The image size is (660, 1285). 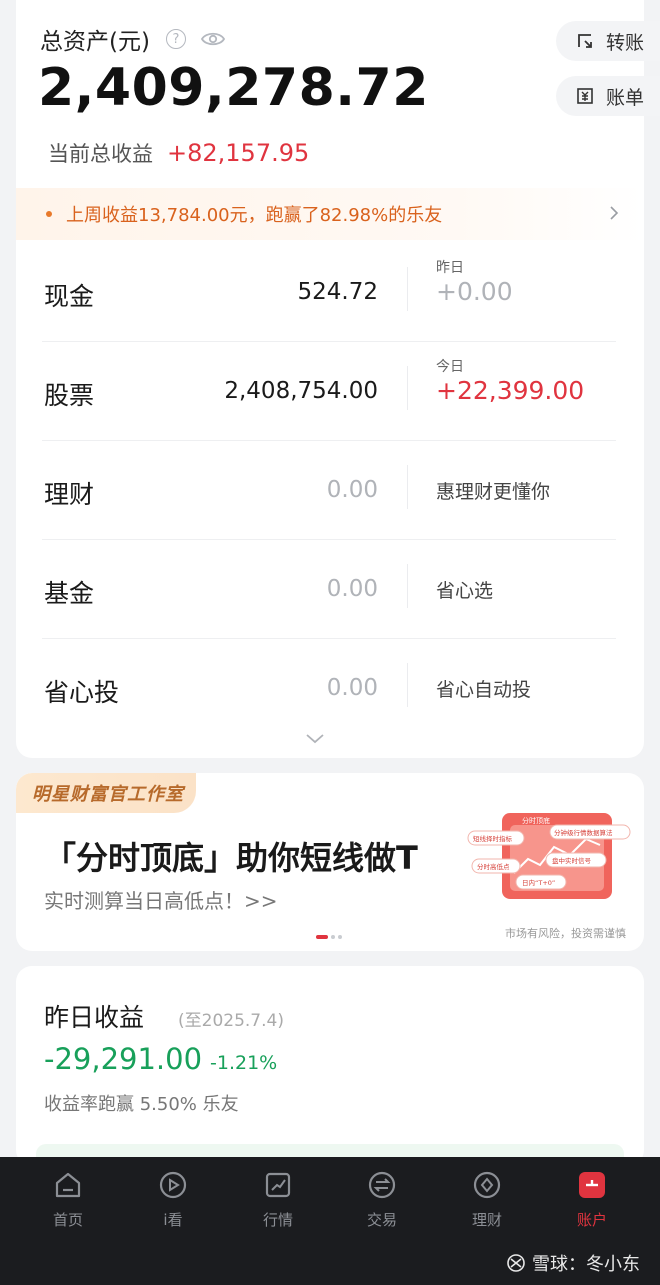 I want to click on tab-label: 首页, so click(x=67, y=1220).